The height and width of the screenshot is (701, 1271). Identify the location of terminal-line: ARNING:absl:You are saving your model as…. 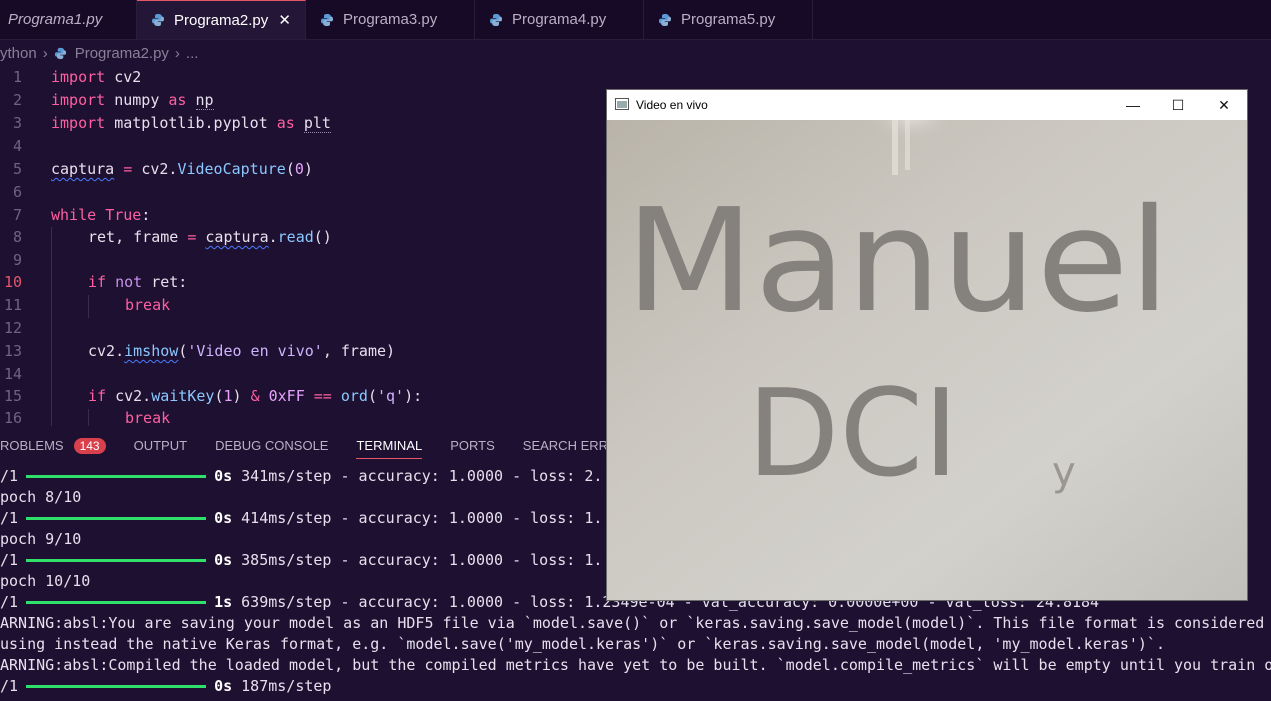
(632, 623).